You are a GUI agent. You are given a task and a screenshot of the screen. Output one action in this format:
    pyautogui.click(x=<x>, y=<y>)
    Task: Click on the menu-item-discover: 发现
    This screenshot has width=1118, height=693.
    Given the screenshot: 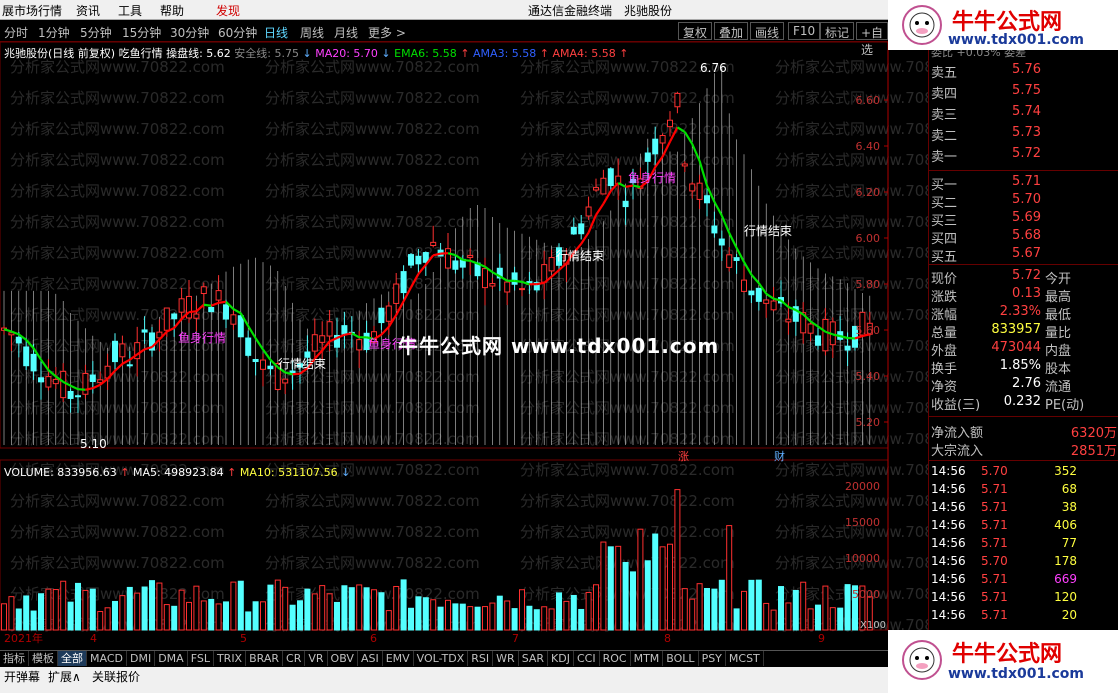 What is the action you would take?
    pyautogui.click(x=228, y=10)
    